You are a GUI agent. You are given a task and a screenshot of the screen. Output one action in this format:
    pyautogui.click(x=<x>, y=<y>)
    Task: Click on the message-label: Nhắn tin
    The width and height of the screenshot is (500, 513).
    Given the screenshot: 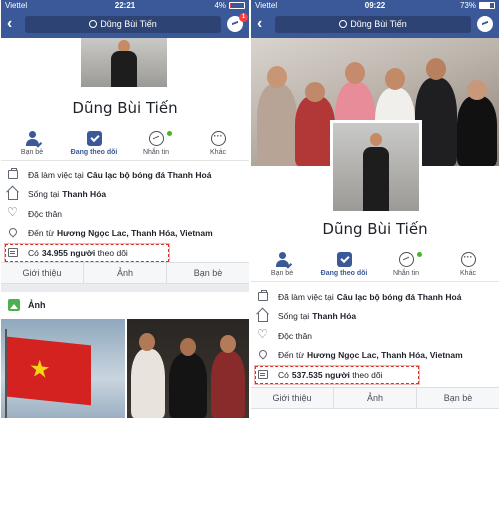 What is the action you would take?
    pyautogui.click(x=156, y=152)
    